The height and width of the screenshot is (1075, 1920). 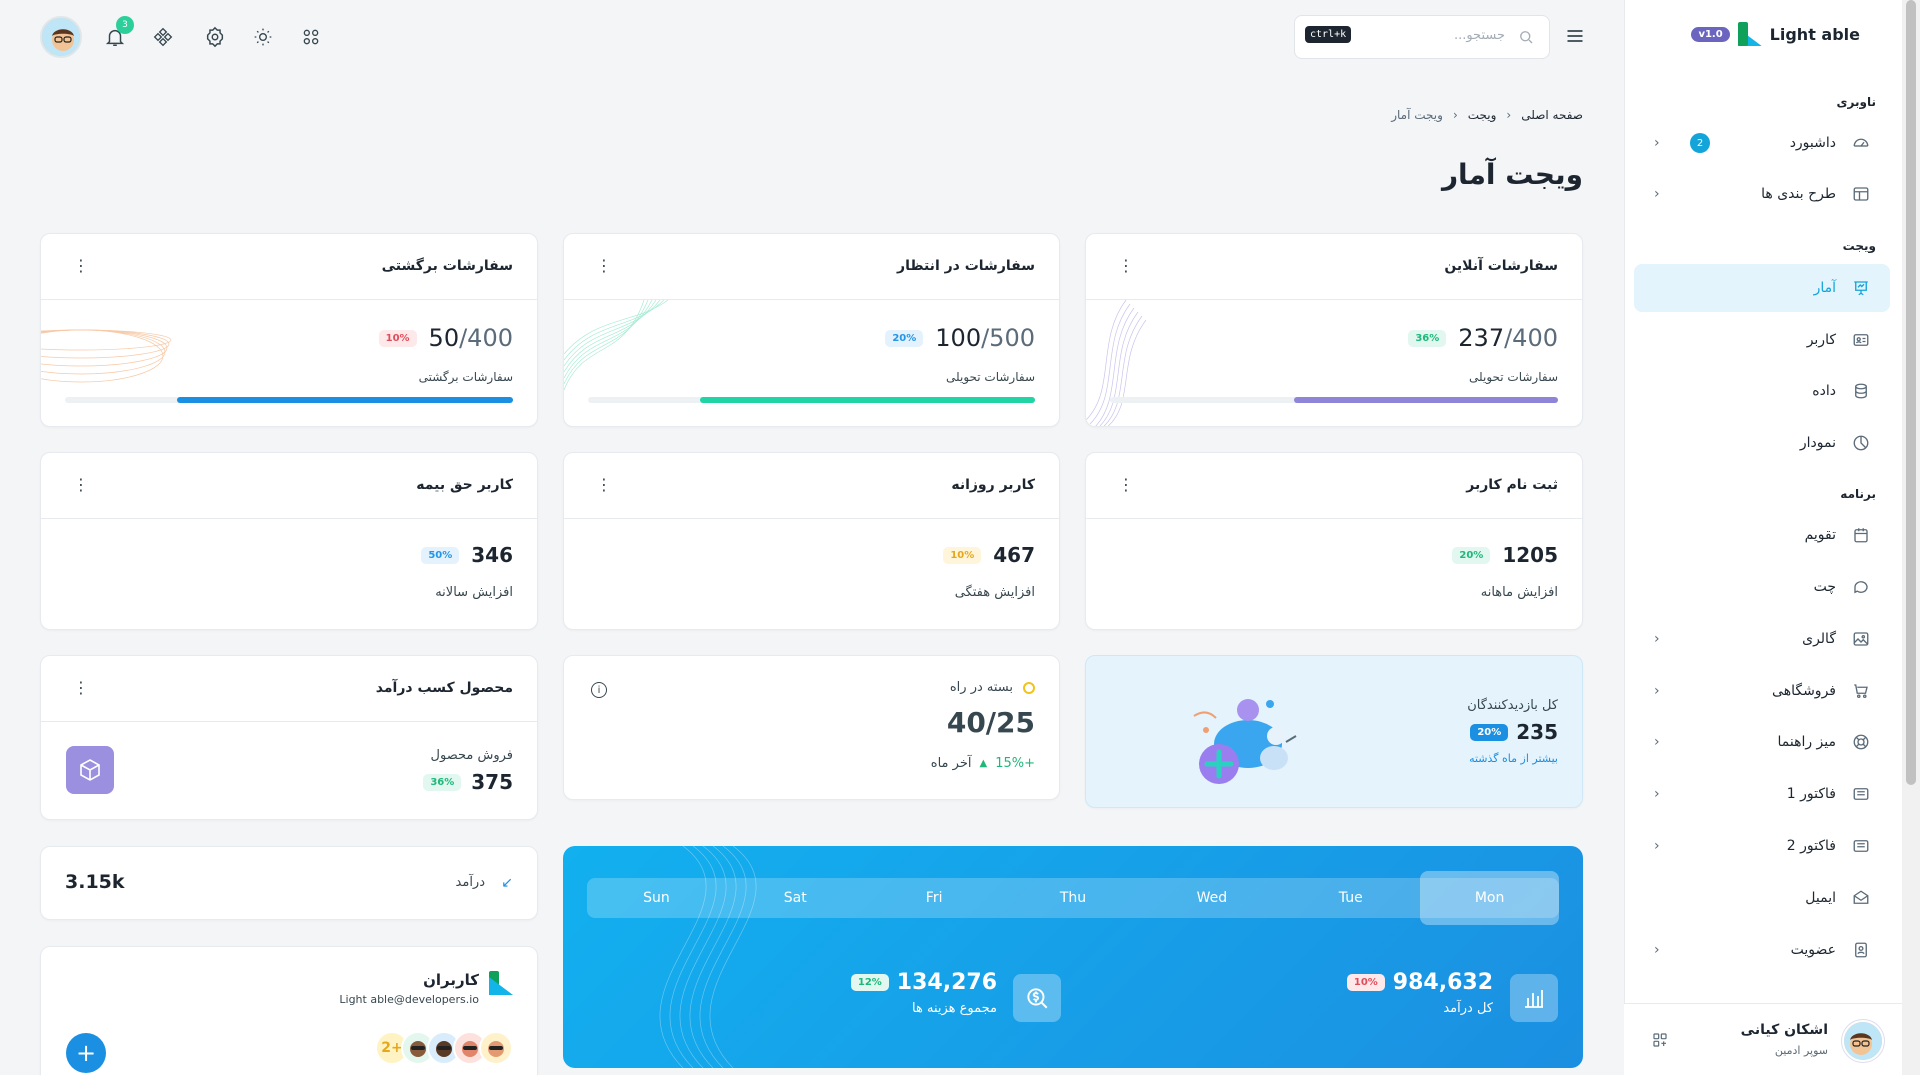 I want to click on info-icon: i, so click(x=599, y=690).